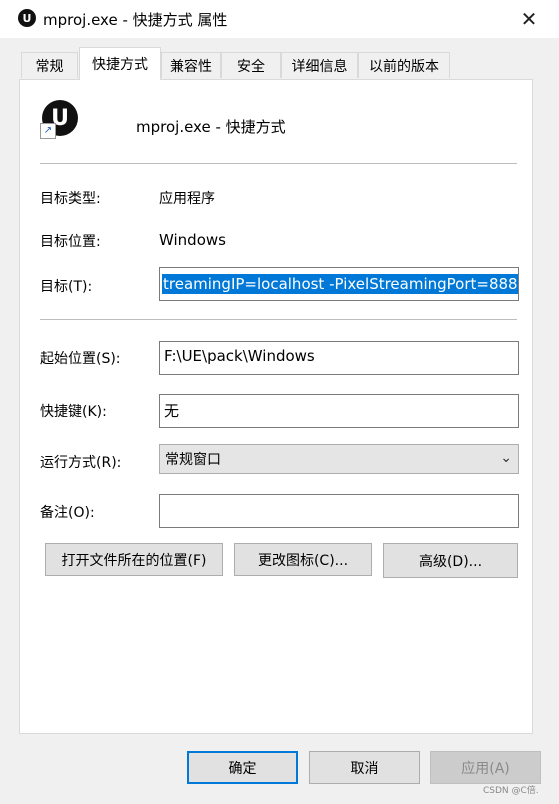 Image resolution: width=559 pixels, height=804 pixels. What do you see at coordinates (279, 19) in the screenshot?
I see `title-bar: U mproj.exe - 快捷方式 属性 ✕` at bounding box center [279, 19].